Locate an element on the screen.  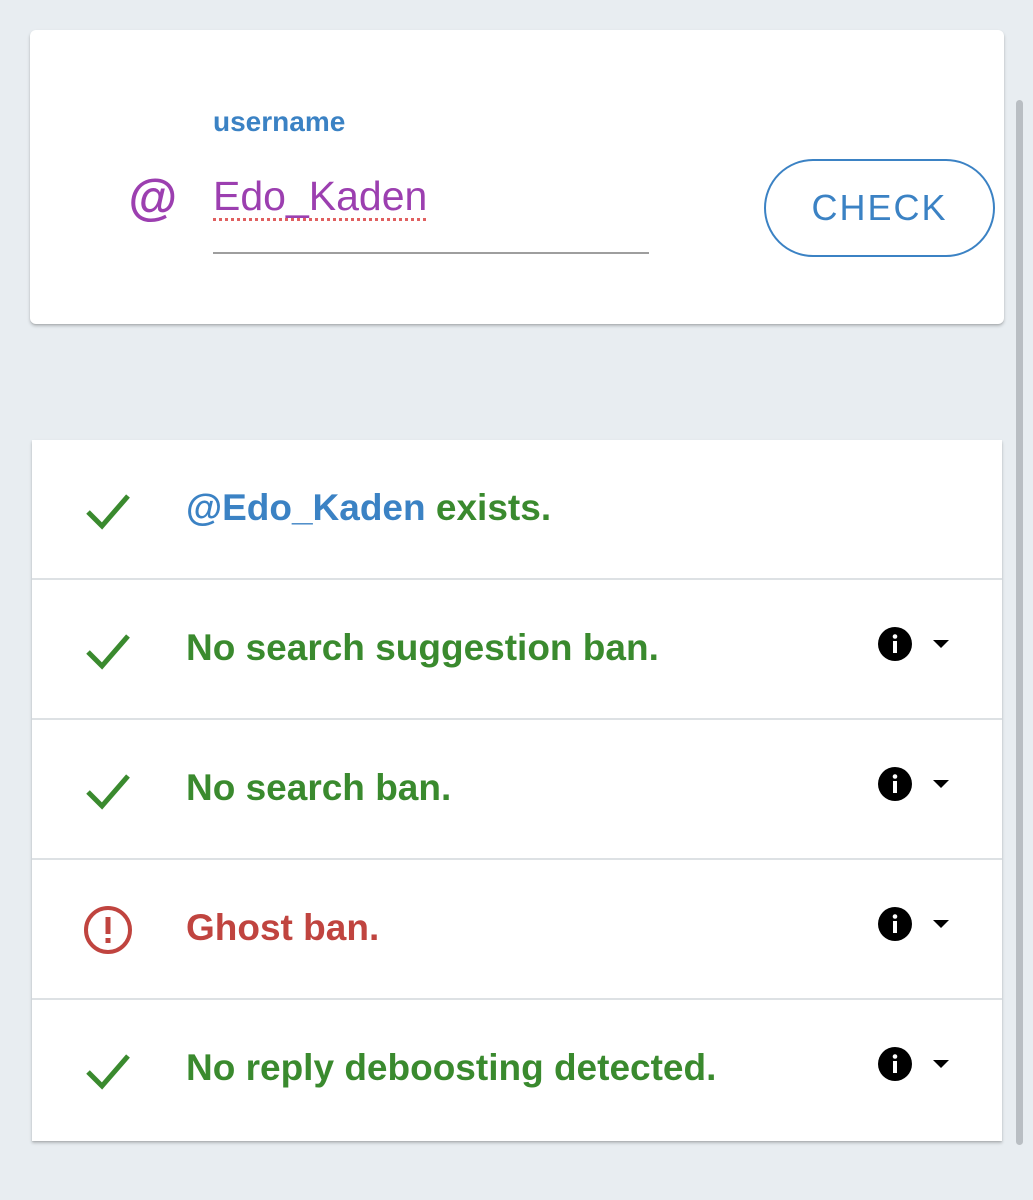
check-button: CHECK is located at coordinates (879, 208).